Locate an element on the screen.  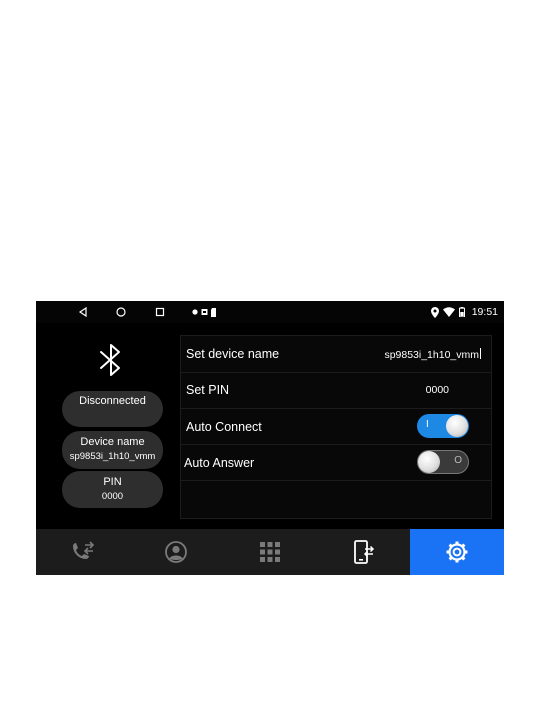
bottom-tab-bar is located at coordinates (270, 552).